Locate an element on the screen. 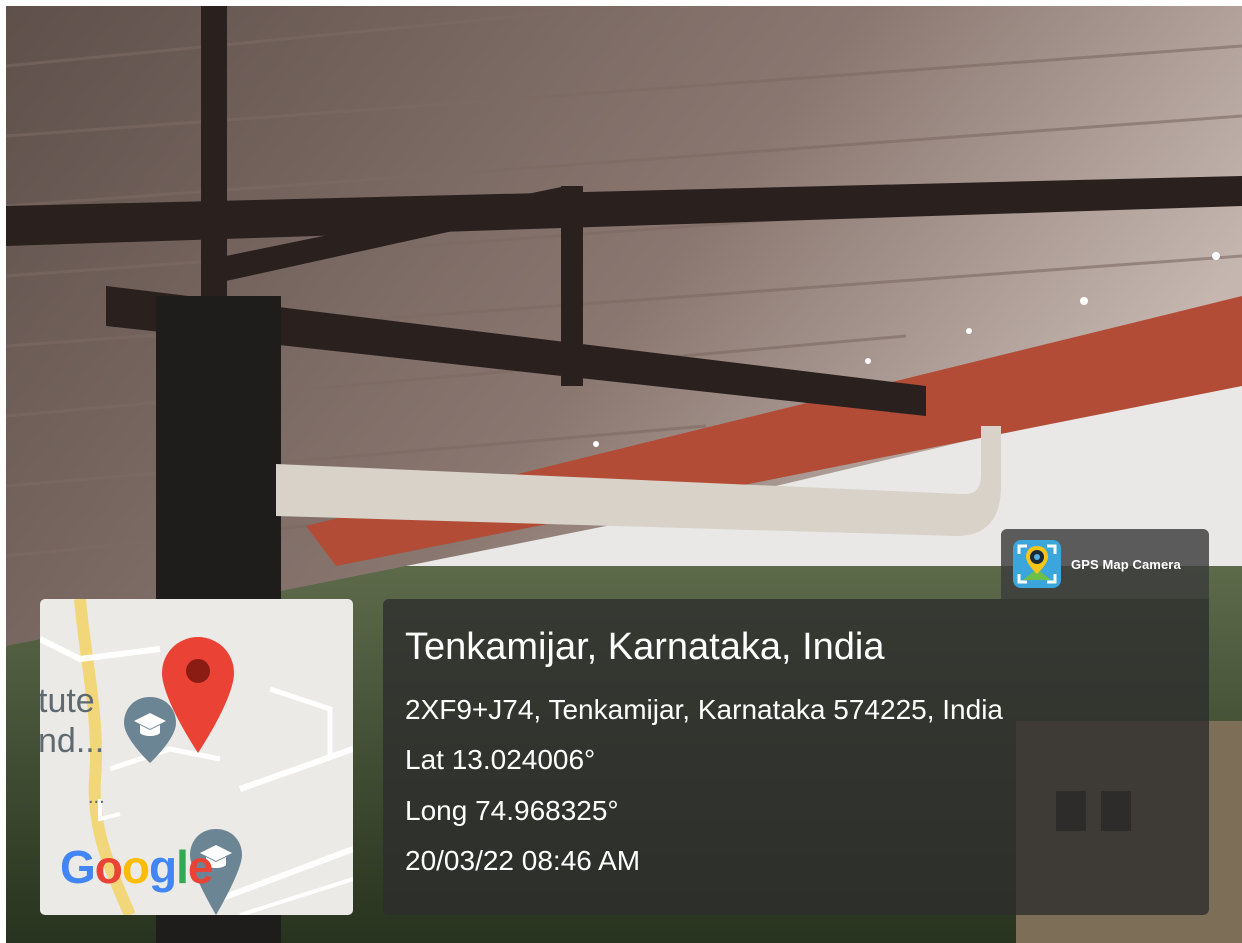 This screenshot has width=1242, height=943. latitude-line: Lat 13.024006° is located at coordinates (500, 759).